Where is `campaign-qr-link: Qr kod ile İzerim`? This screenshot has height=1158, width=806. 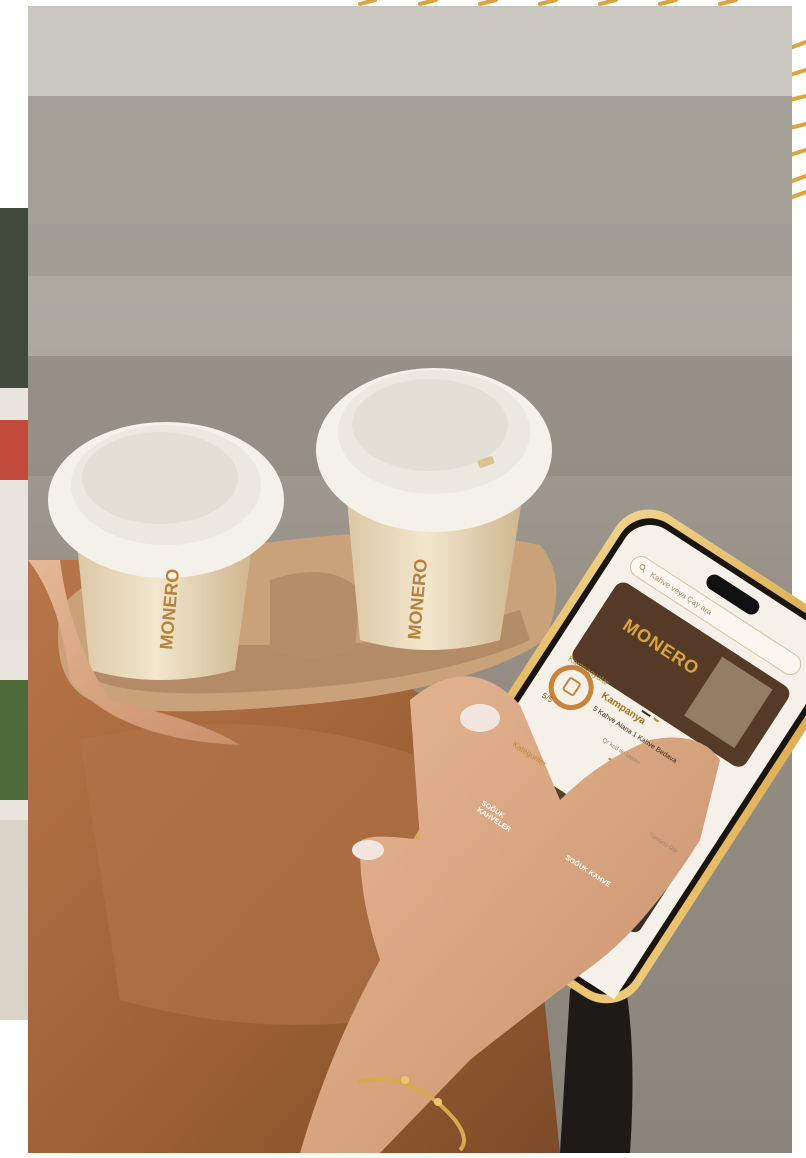 campaign-qr-link: Qr kod ile İzerim is located at coordinates (621, 752).